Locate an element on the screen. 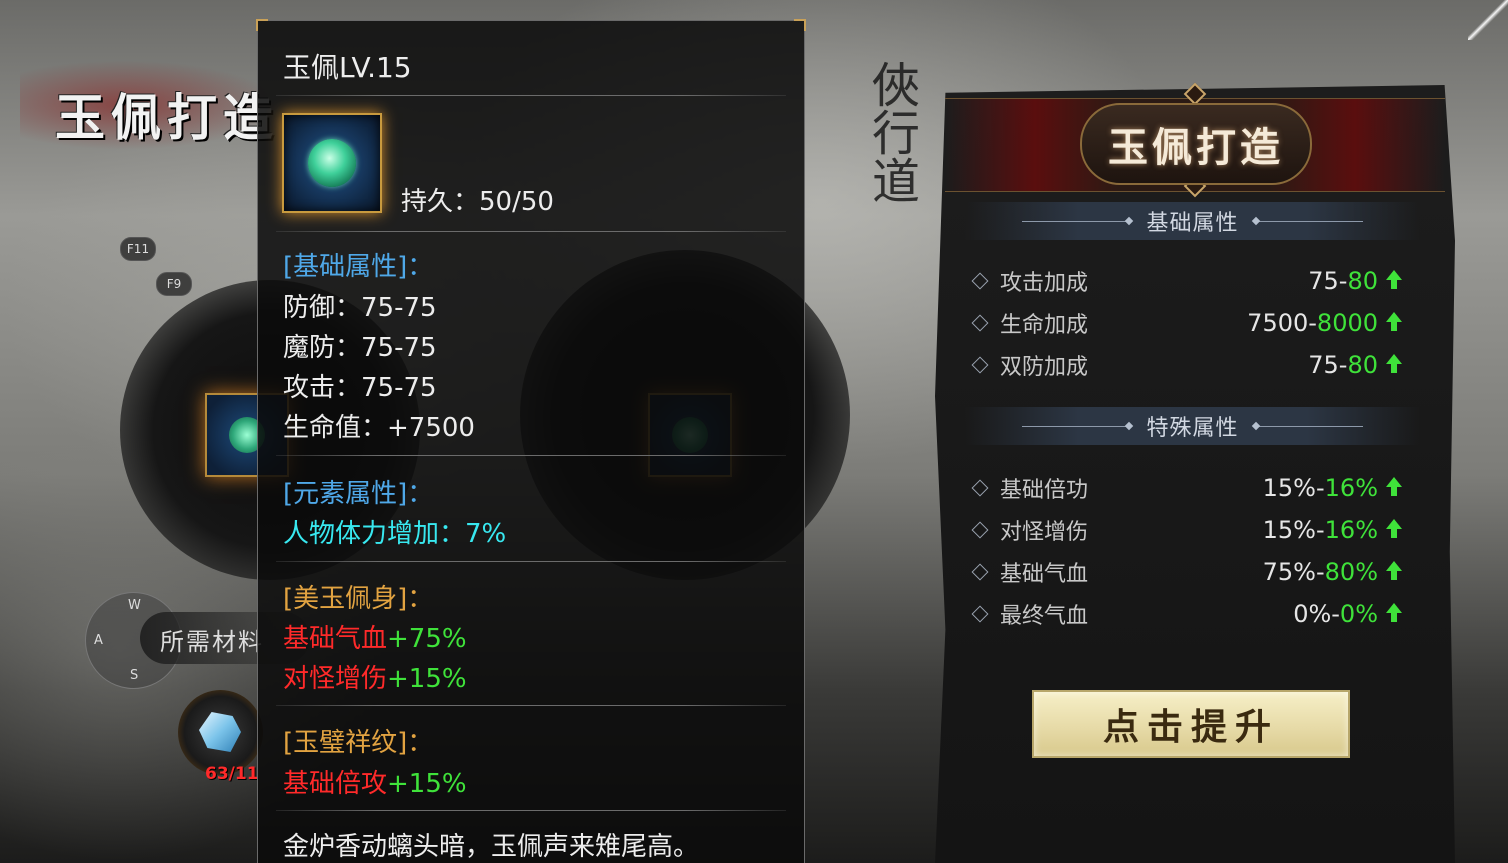  hotkey-f9-badge: F9 is located at coordinates (174, 284).